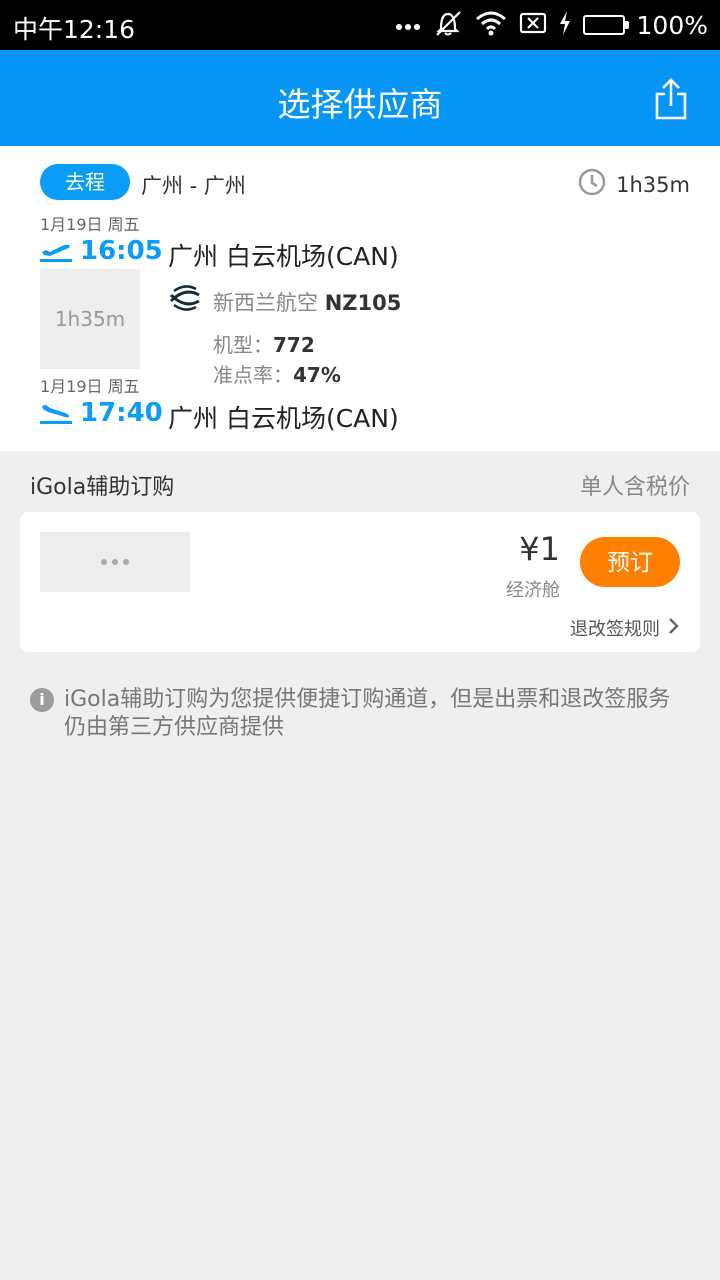 The image size is (720, 1280). I want to click on aircraft-info: 机型：772, so click(264, 343).